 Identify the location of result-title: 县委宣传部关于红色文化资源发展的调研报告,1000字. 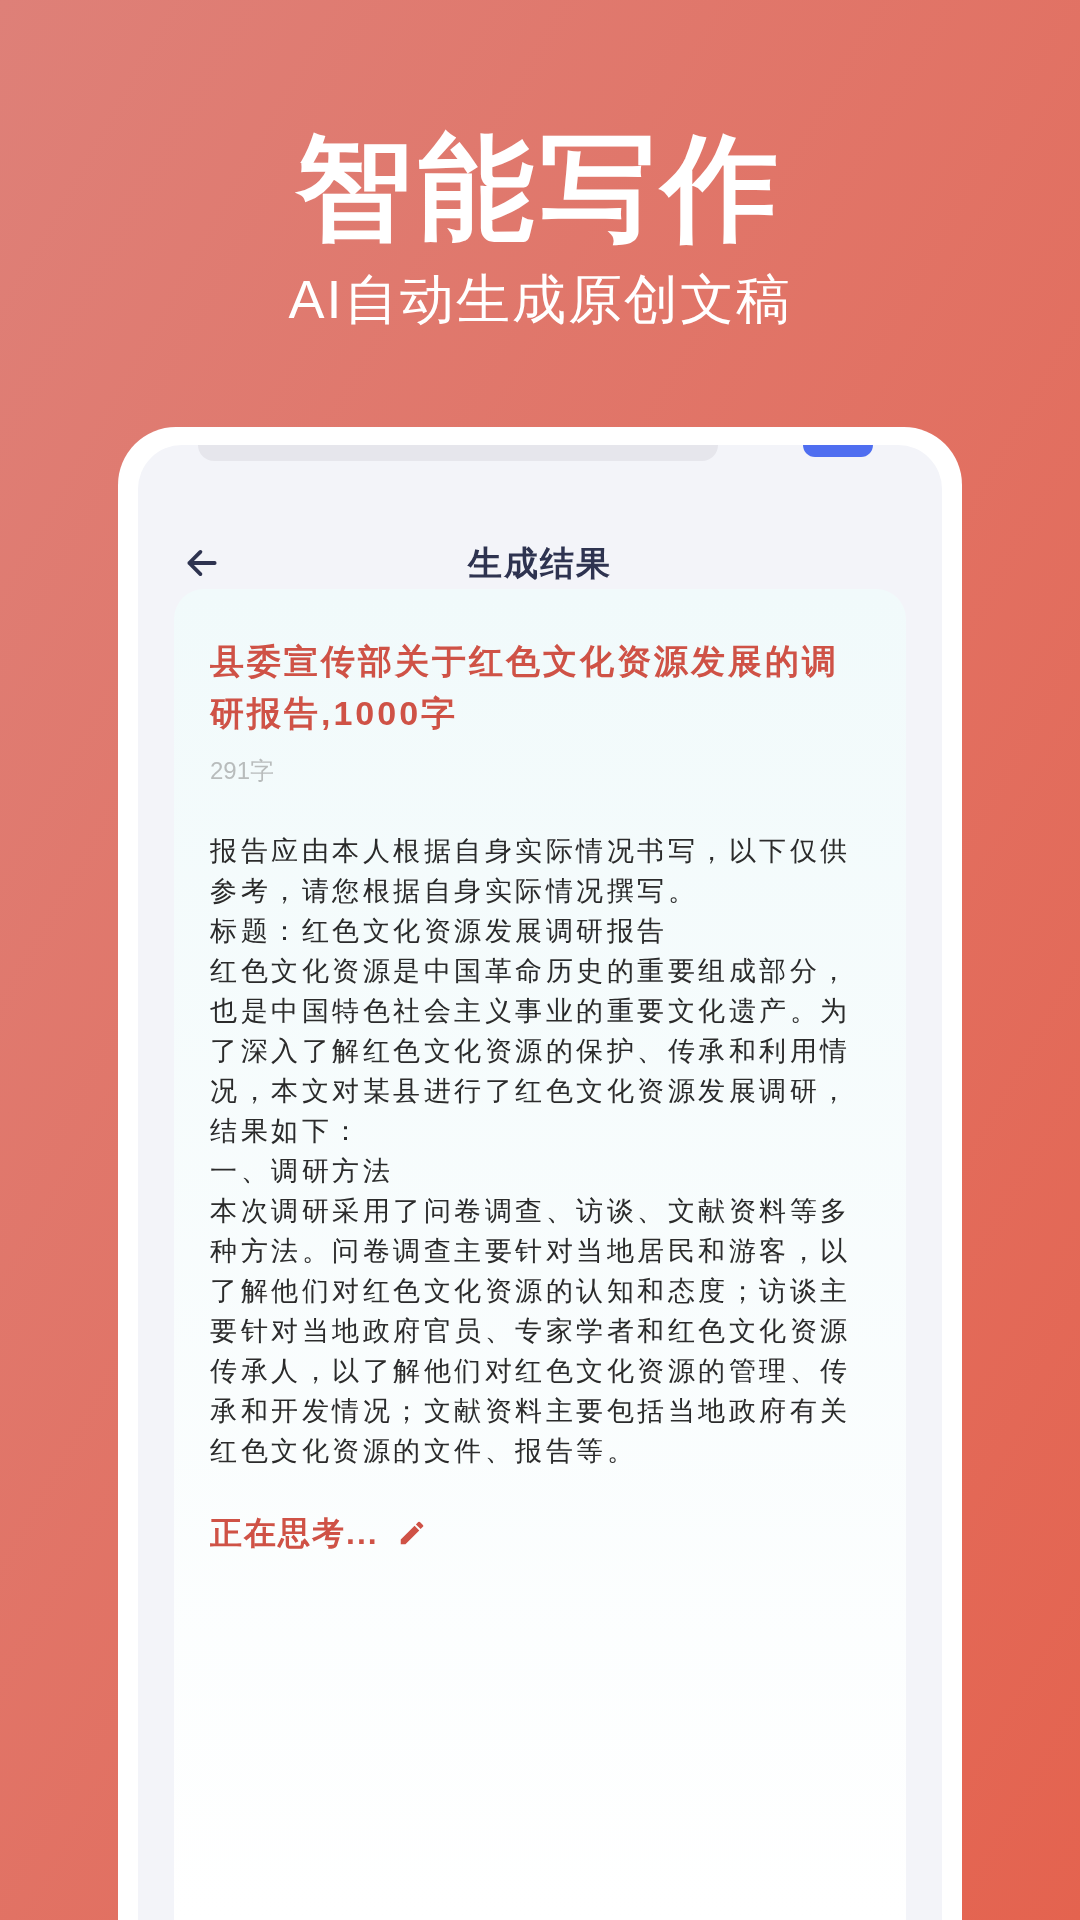
(525, 687).